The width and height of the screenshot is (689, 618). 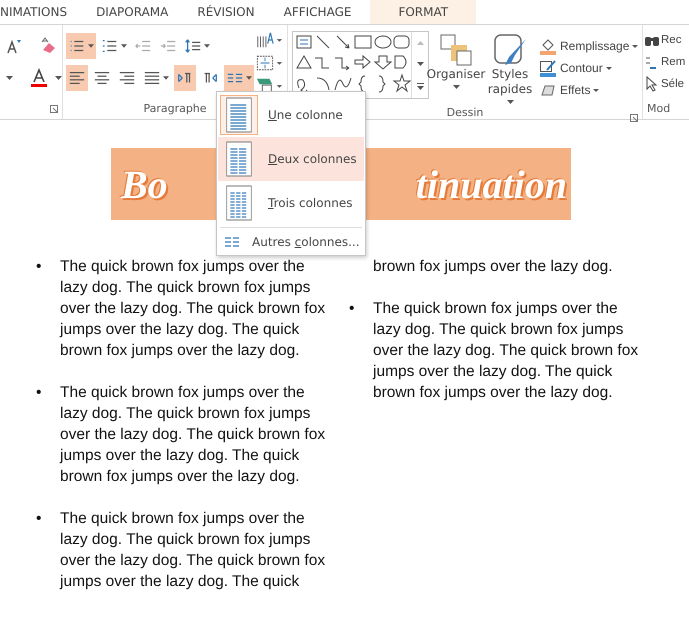 What do you see at coordinates (110, 46) in the screenshot?
I see `numbered-list-icon` at bounding box center [110, 46].